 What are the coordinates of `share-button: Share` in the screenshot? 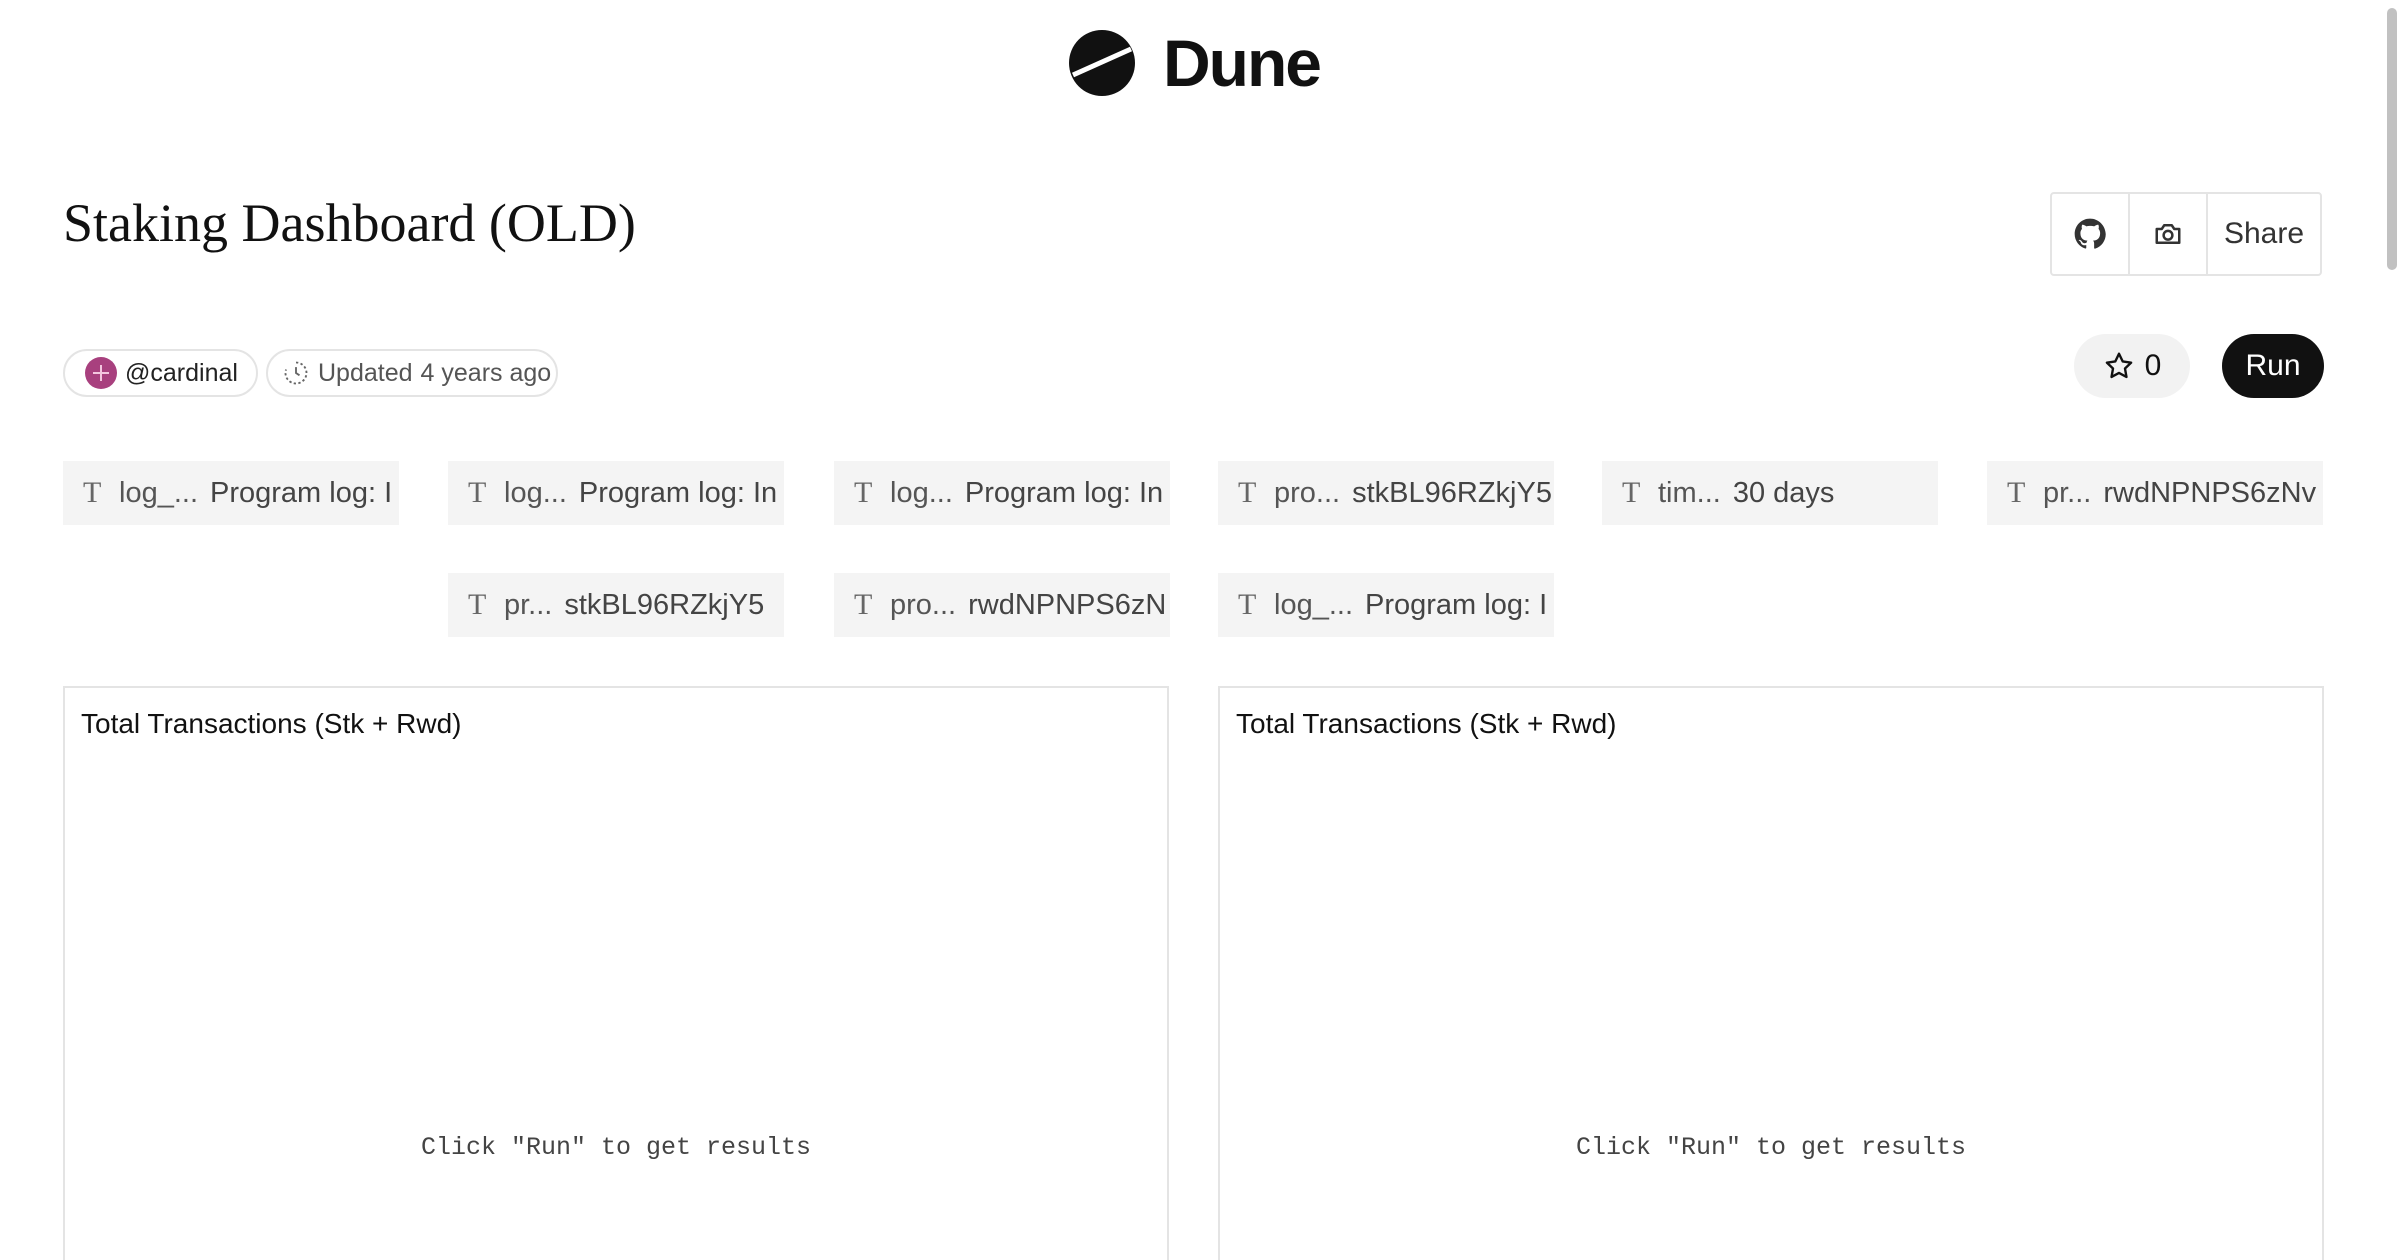 It's located at (2264, 234).